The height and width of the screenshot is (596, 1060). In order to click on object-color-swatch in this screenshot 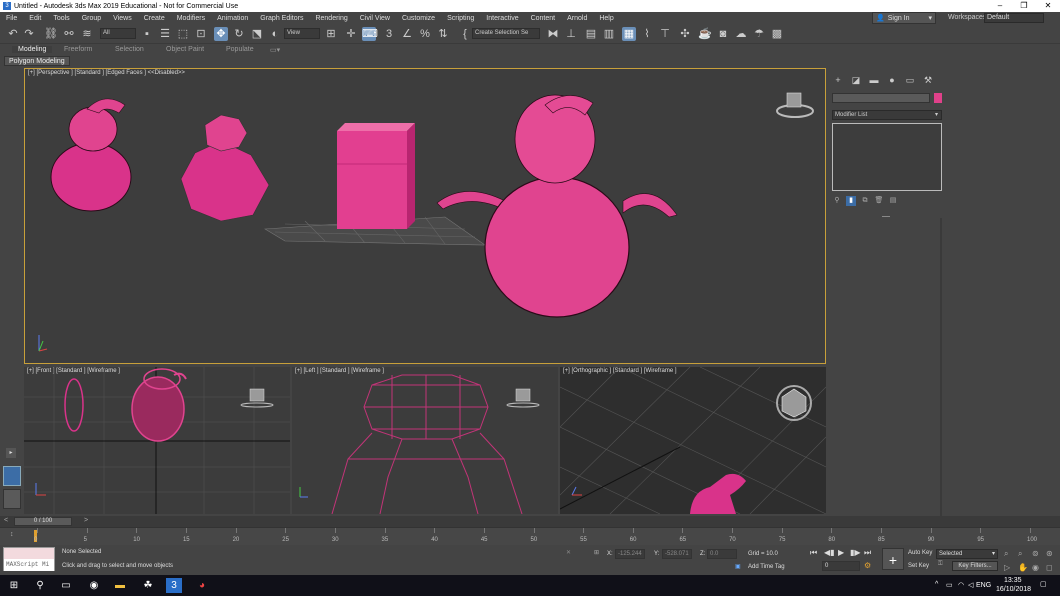, I will do `click(938, 98)`.